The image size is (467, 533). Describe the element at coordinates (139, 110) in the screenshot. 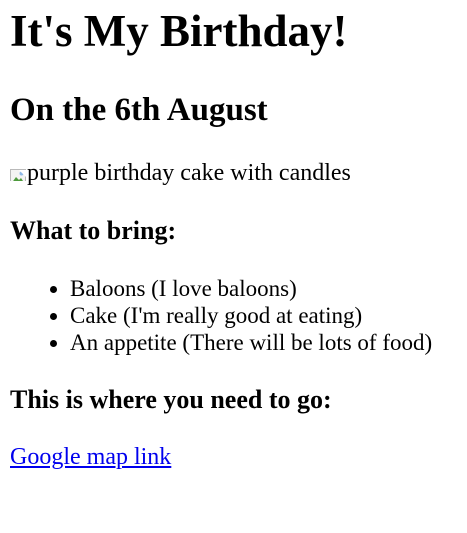

I see `date-heading: On the 6th August` at that location.